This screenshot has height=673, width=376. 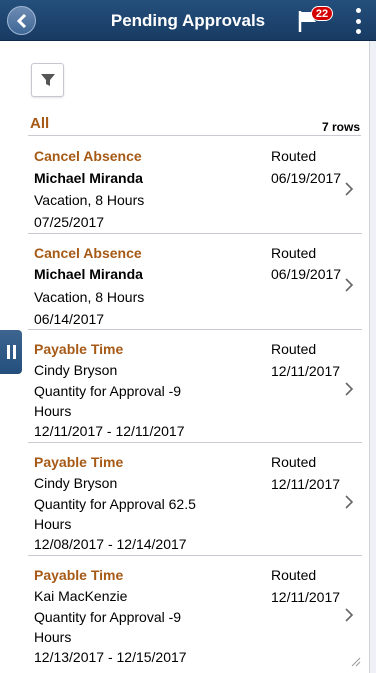 I want to click on notifications-button: 22, so click(x=317, y=20).